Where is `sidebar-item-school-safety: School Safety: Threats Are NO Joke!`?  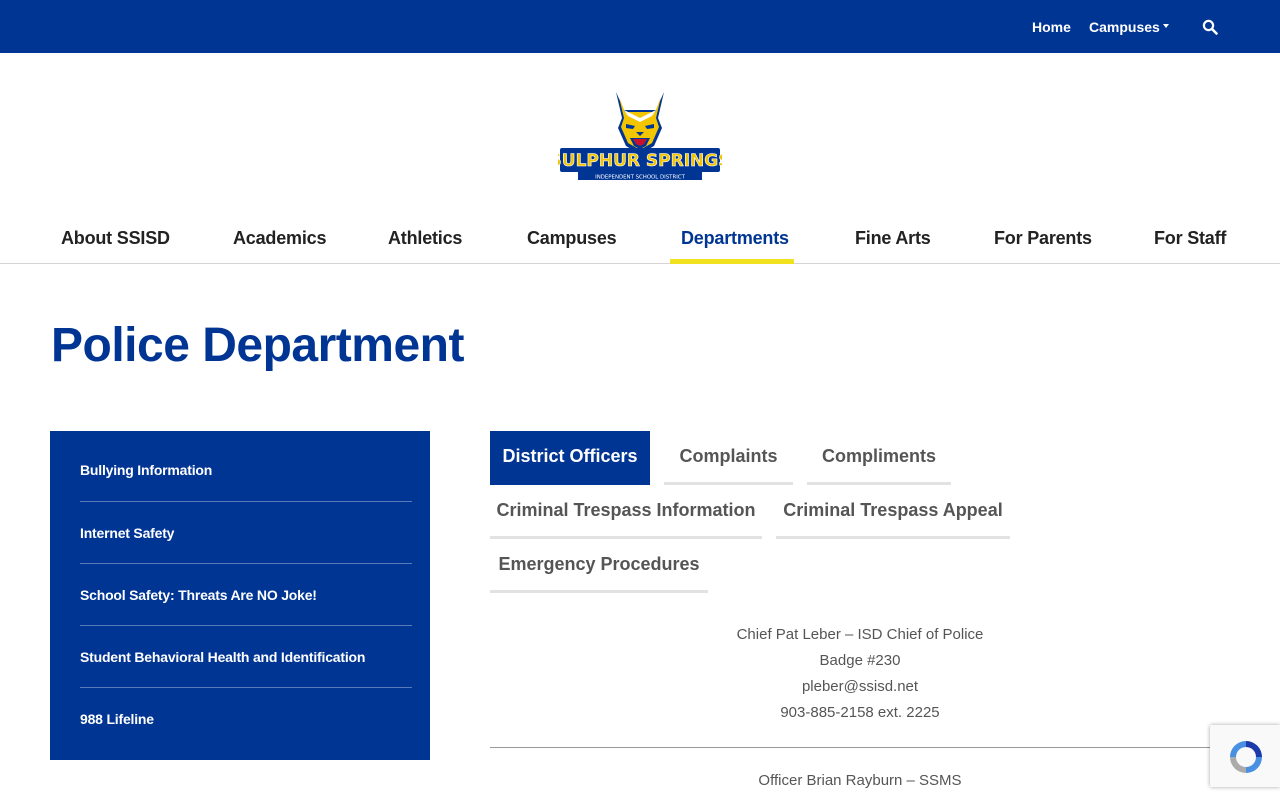
sidebar-item-school-safety: School Safety: Threats Are NO Joke! is located at coordinates (246, 595).